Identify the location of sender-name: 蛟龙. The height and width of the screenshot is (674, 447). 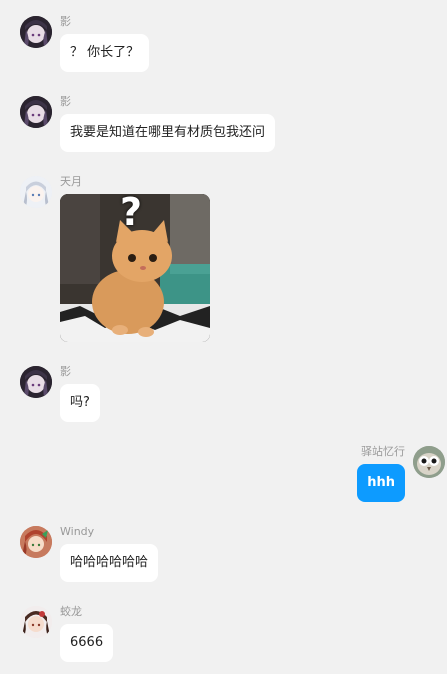
(71, 611).